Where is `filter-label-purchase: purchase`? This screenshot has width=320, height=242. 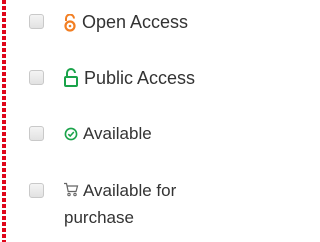
filter-label-purchase: purchase is located at coordinates (99, 217).